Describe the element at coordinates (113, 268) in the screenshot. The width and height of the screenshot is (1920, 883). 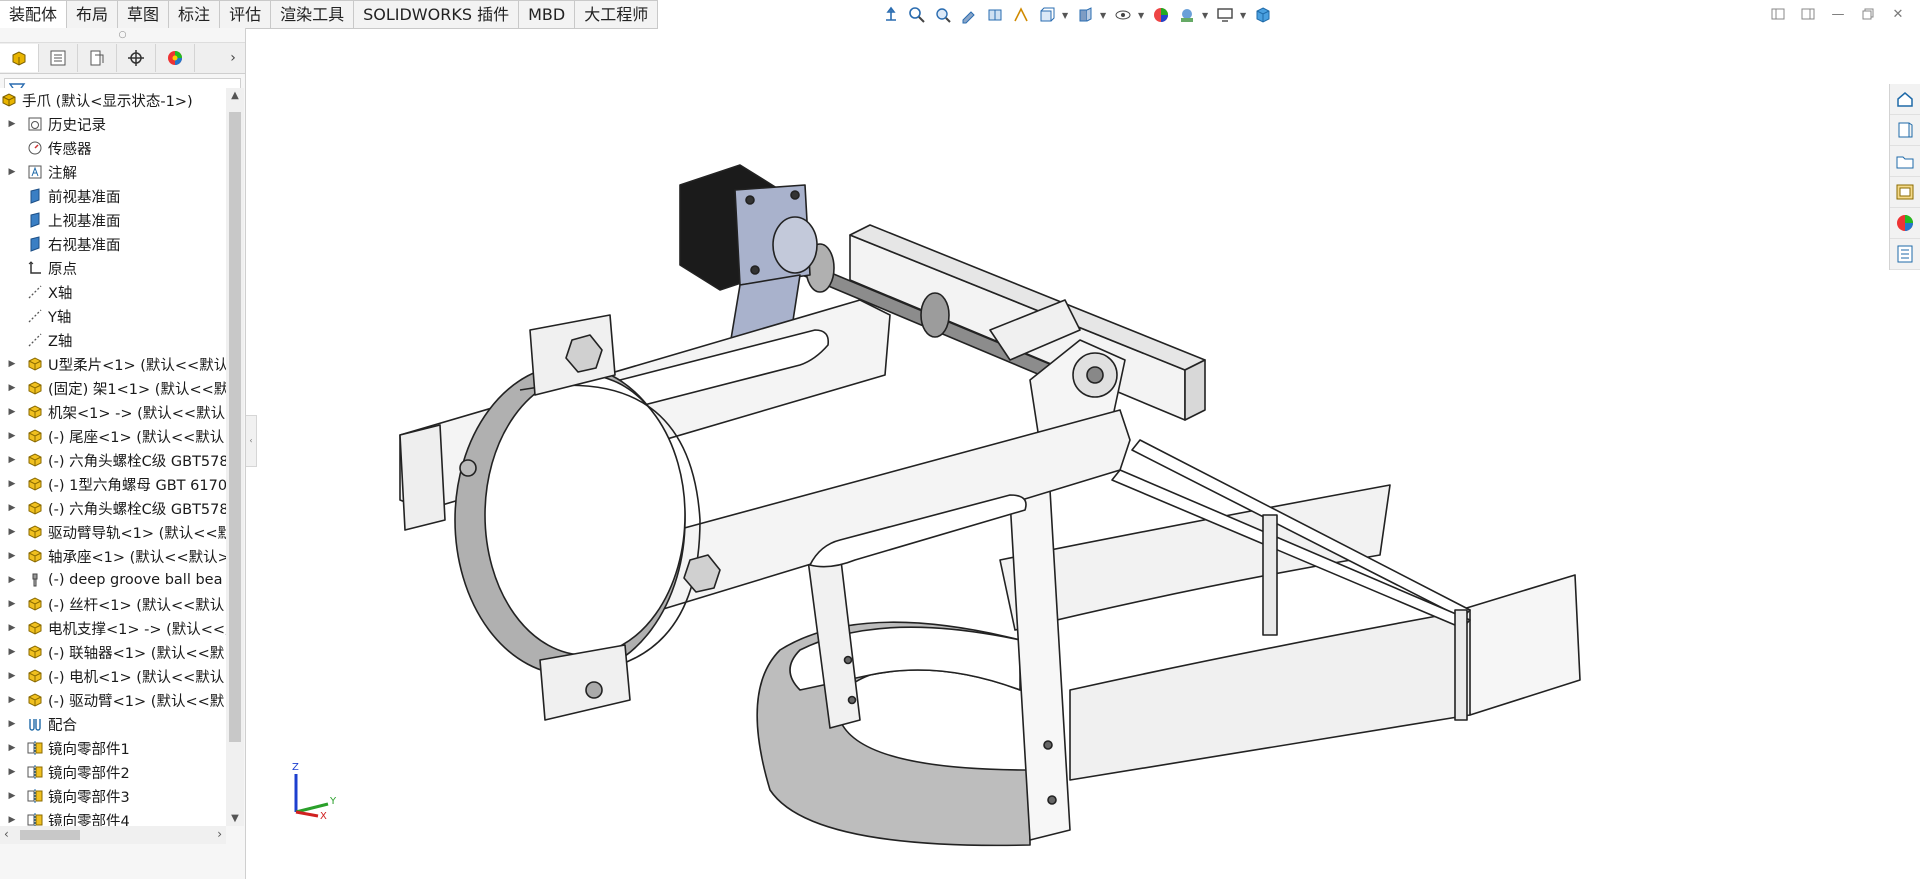
I see `tree-item: 原点` at that location.